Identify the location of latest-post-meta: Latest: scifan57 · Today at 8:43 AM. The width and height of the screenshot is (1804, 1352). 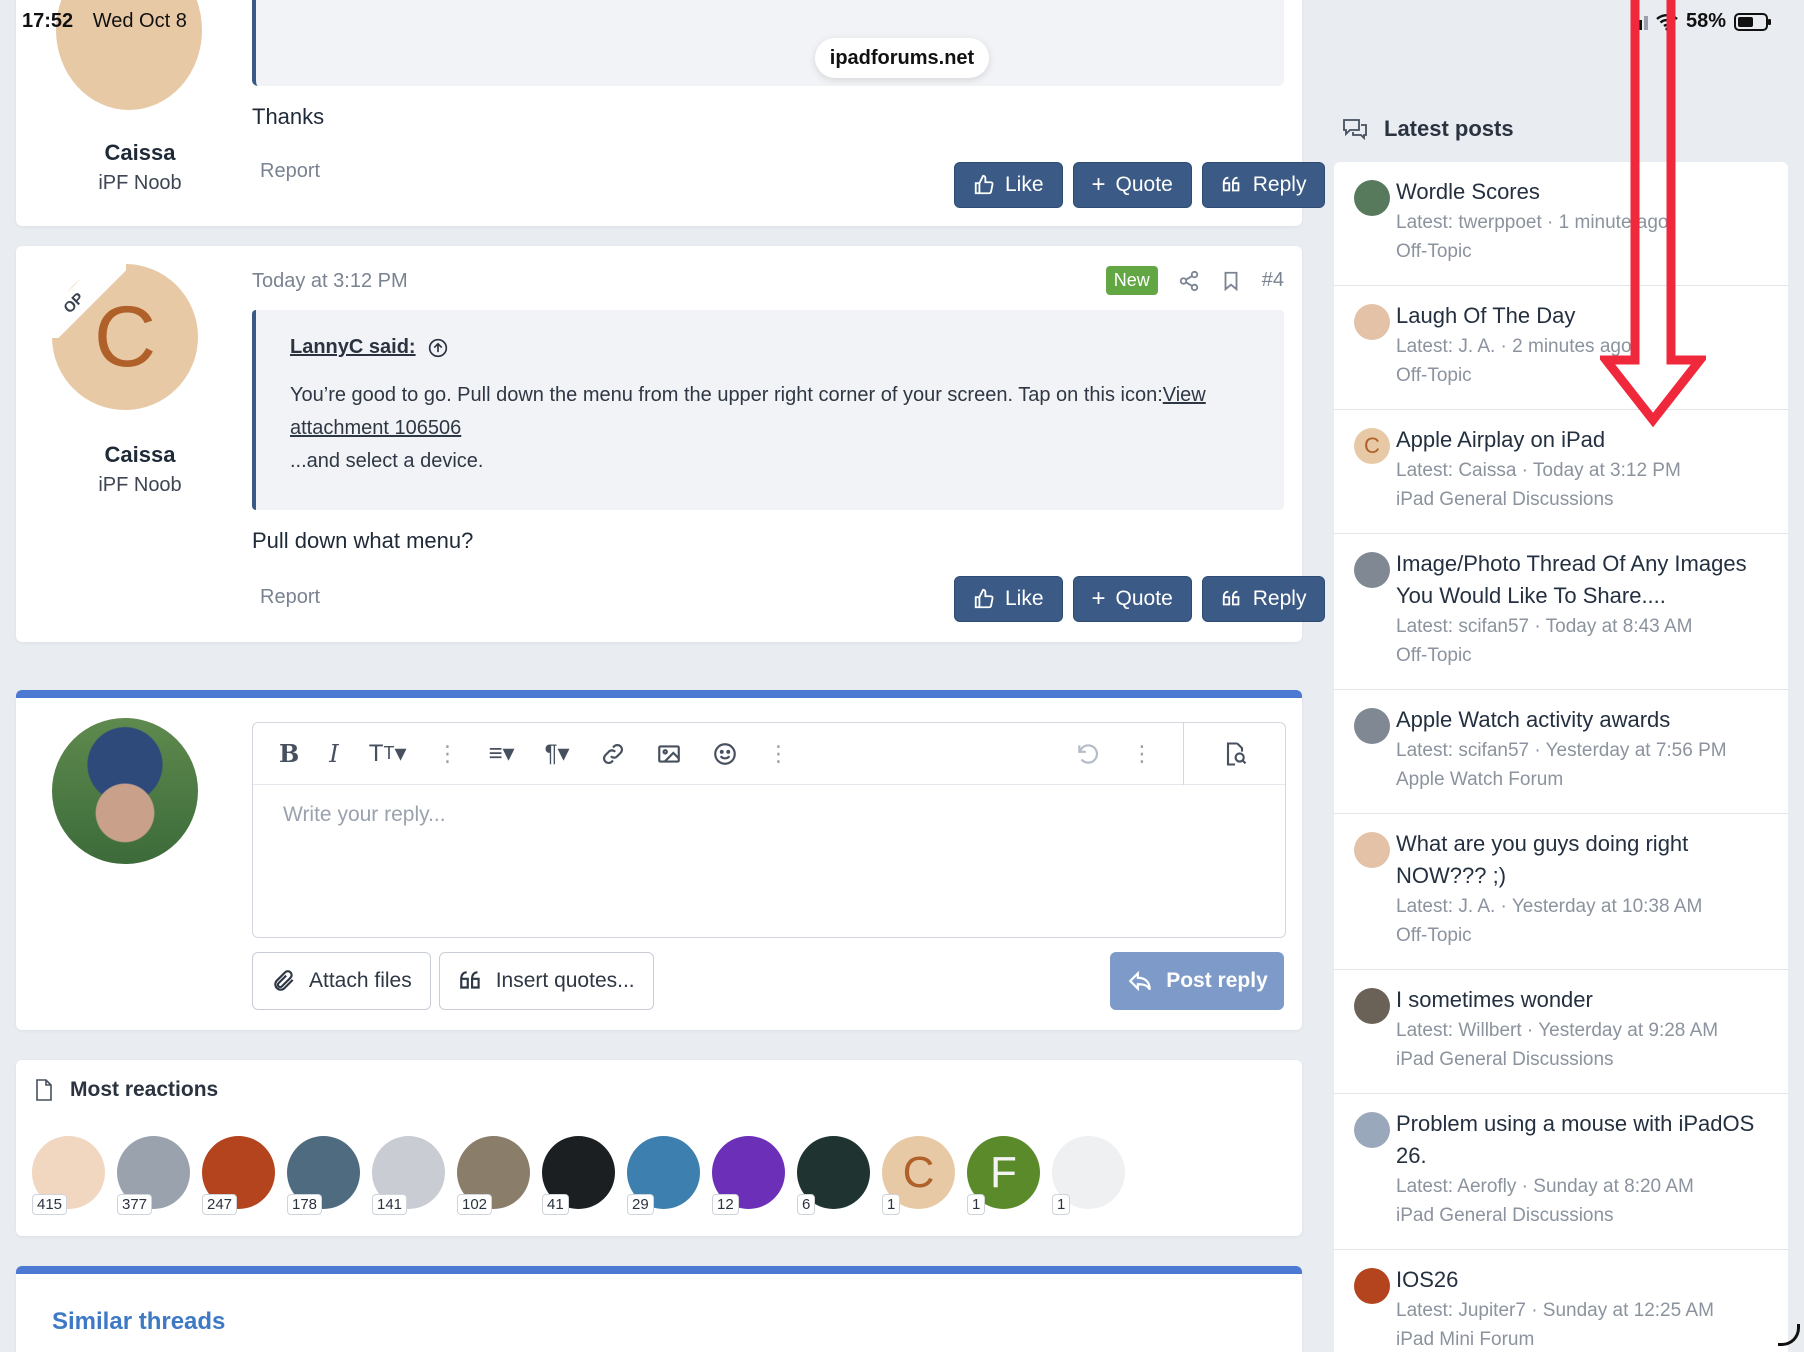
(1584, 626).